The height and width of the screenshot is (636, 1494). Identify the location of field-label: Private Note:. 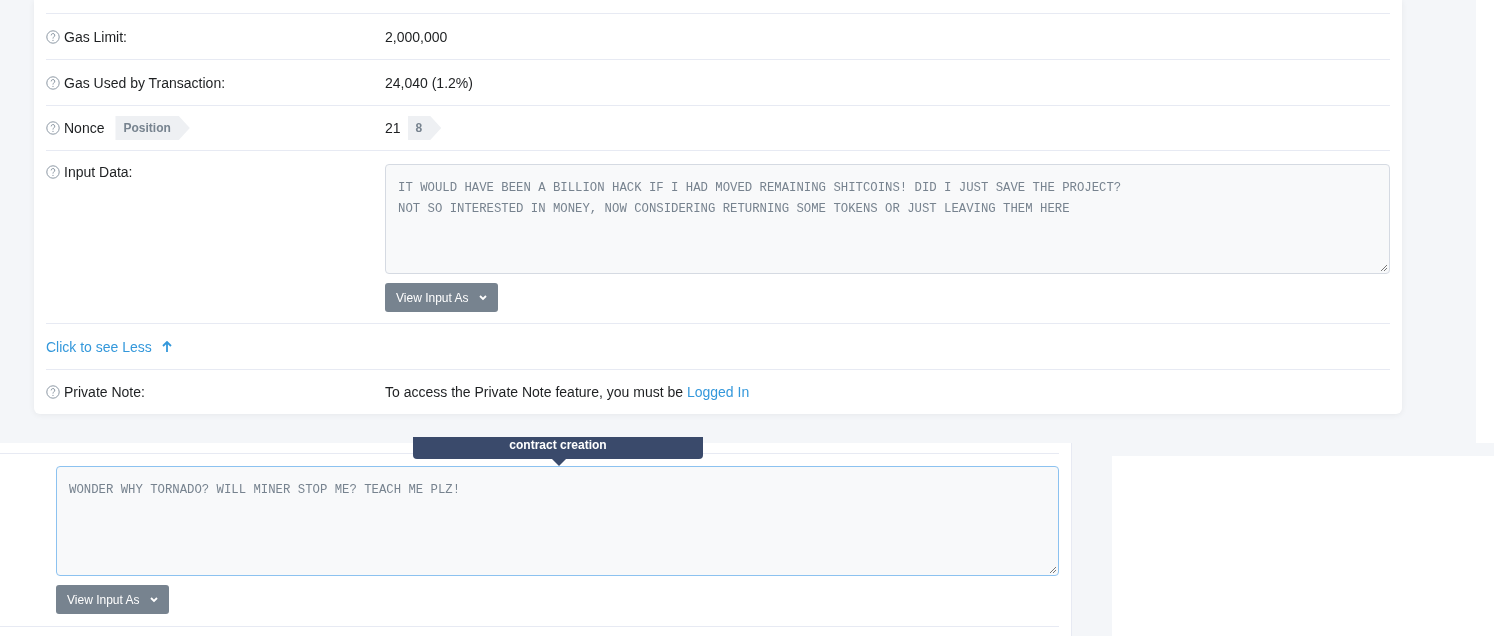
(104, 392).